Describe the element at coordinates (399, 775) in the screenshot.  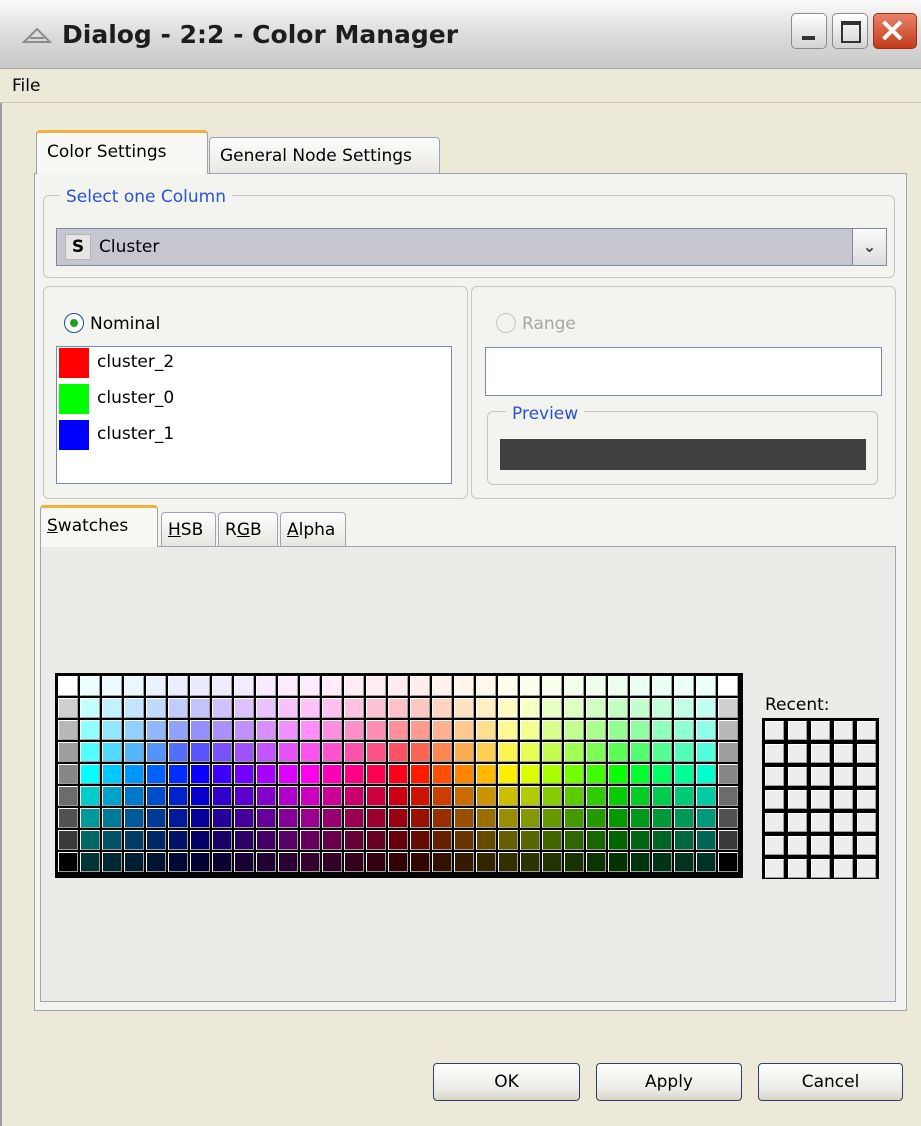
I see `swatch-palette` at that location.